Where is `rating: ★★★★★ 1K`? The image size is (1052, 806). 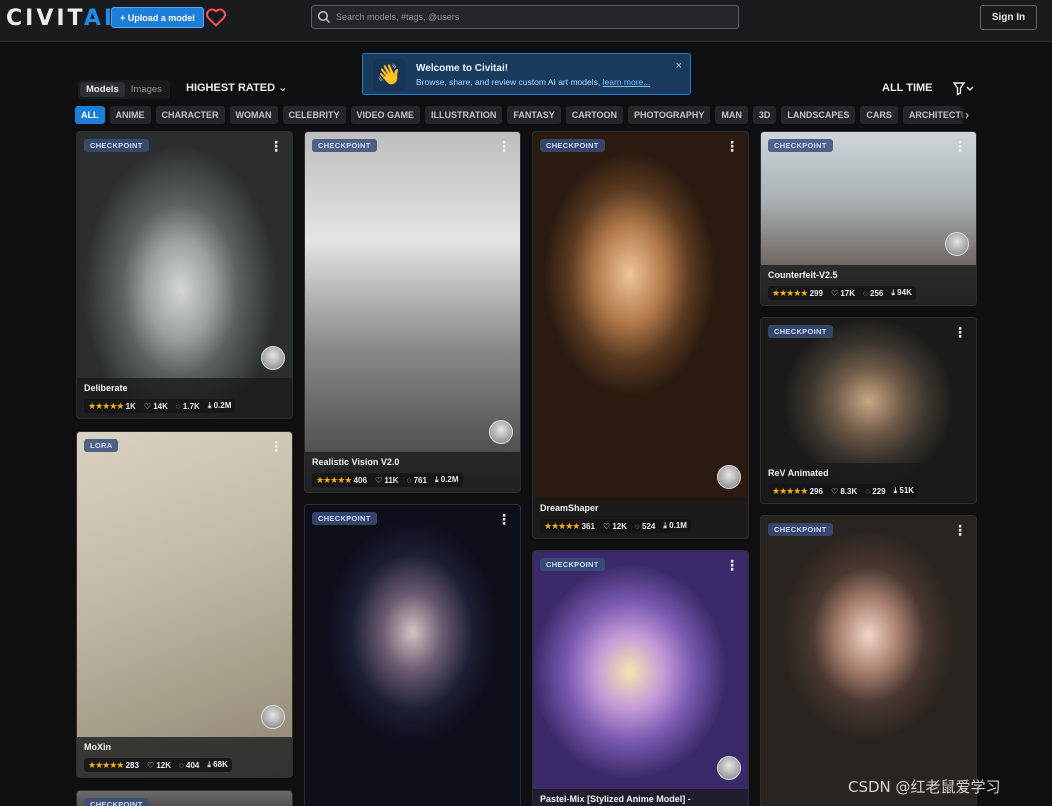
rating: ★★★★★ 1K is located at coordinates (112, 406).